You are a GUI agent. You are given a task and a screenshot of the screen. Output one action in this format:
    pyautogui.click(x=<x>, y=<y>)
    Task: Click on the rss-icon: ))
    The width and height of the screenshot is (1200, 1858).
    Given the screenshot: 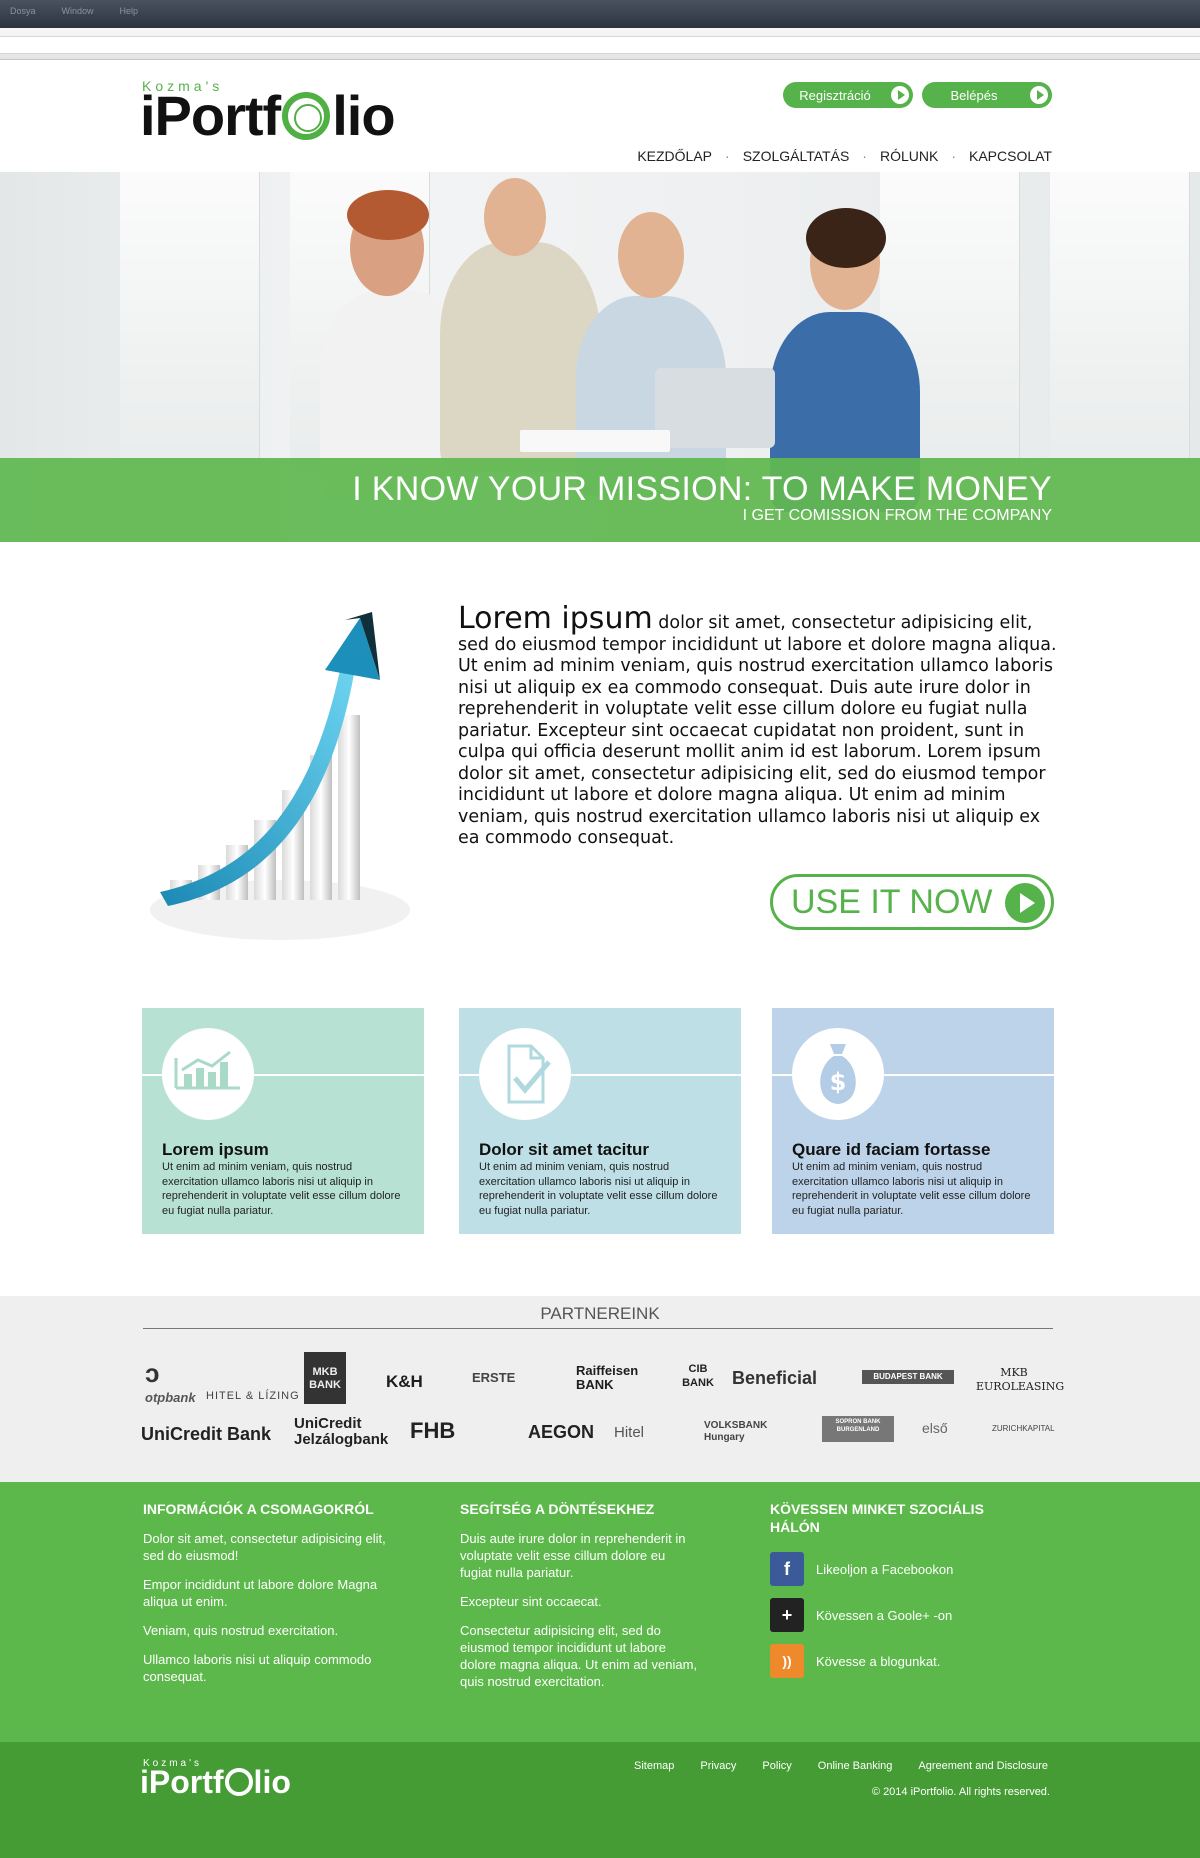 What is the action you would take?
    pyautogui.click(x=787, y=1661)
    